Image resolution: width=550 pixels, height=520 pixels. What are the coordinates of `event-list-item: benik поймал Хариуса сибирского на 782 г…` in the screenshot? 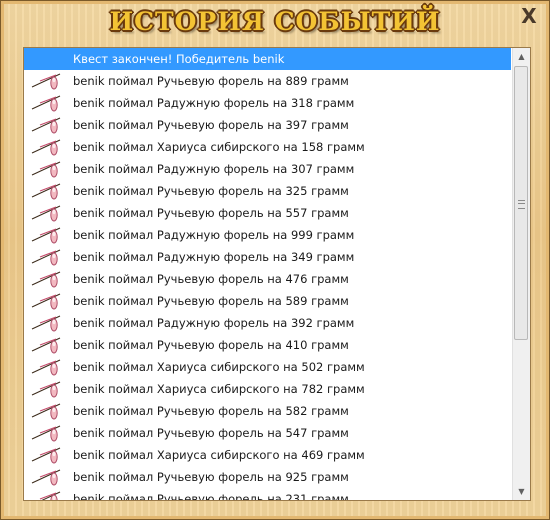 It's located at (267, 389).